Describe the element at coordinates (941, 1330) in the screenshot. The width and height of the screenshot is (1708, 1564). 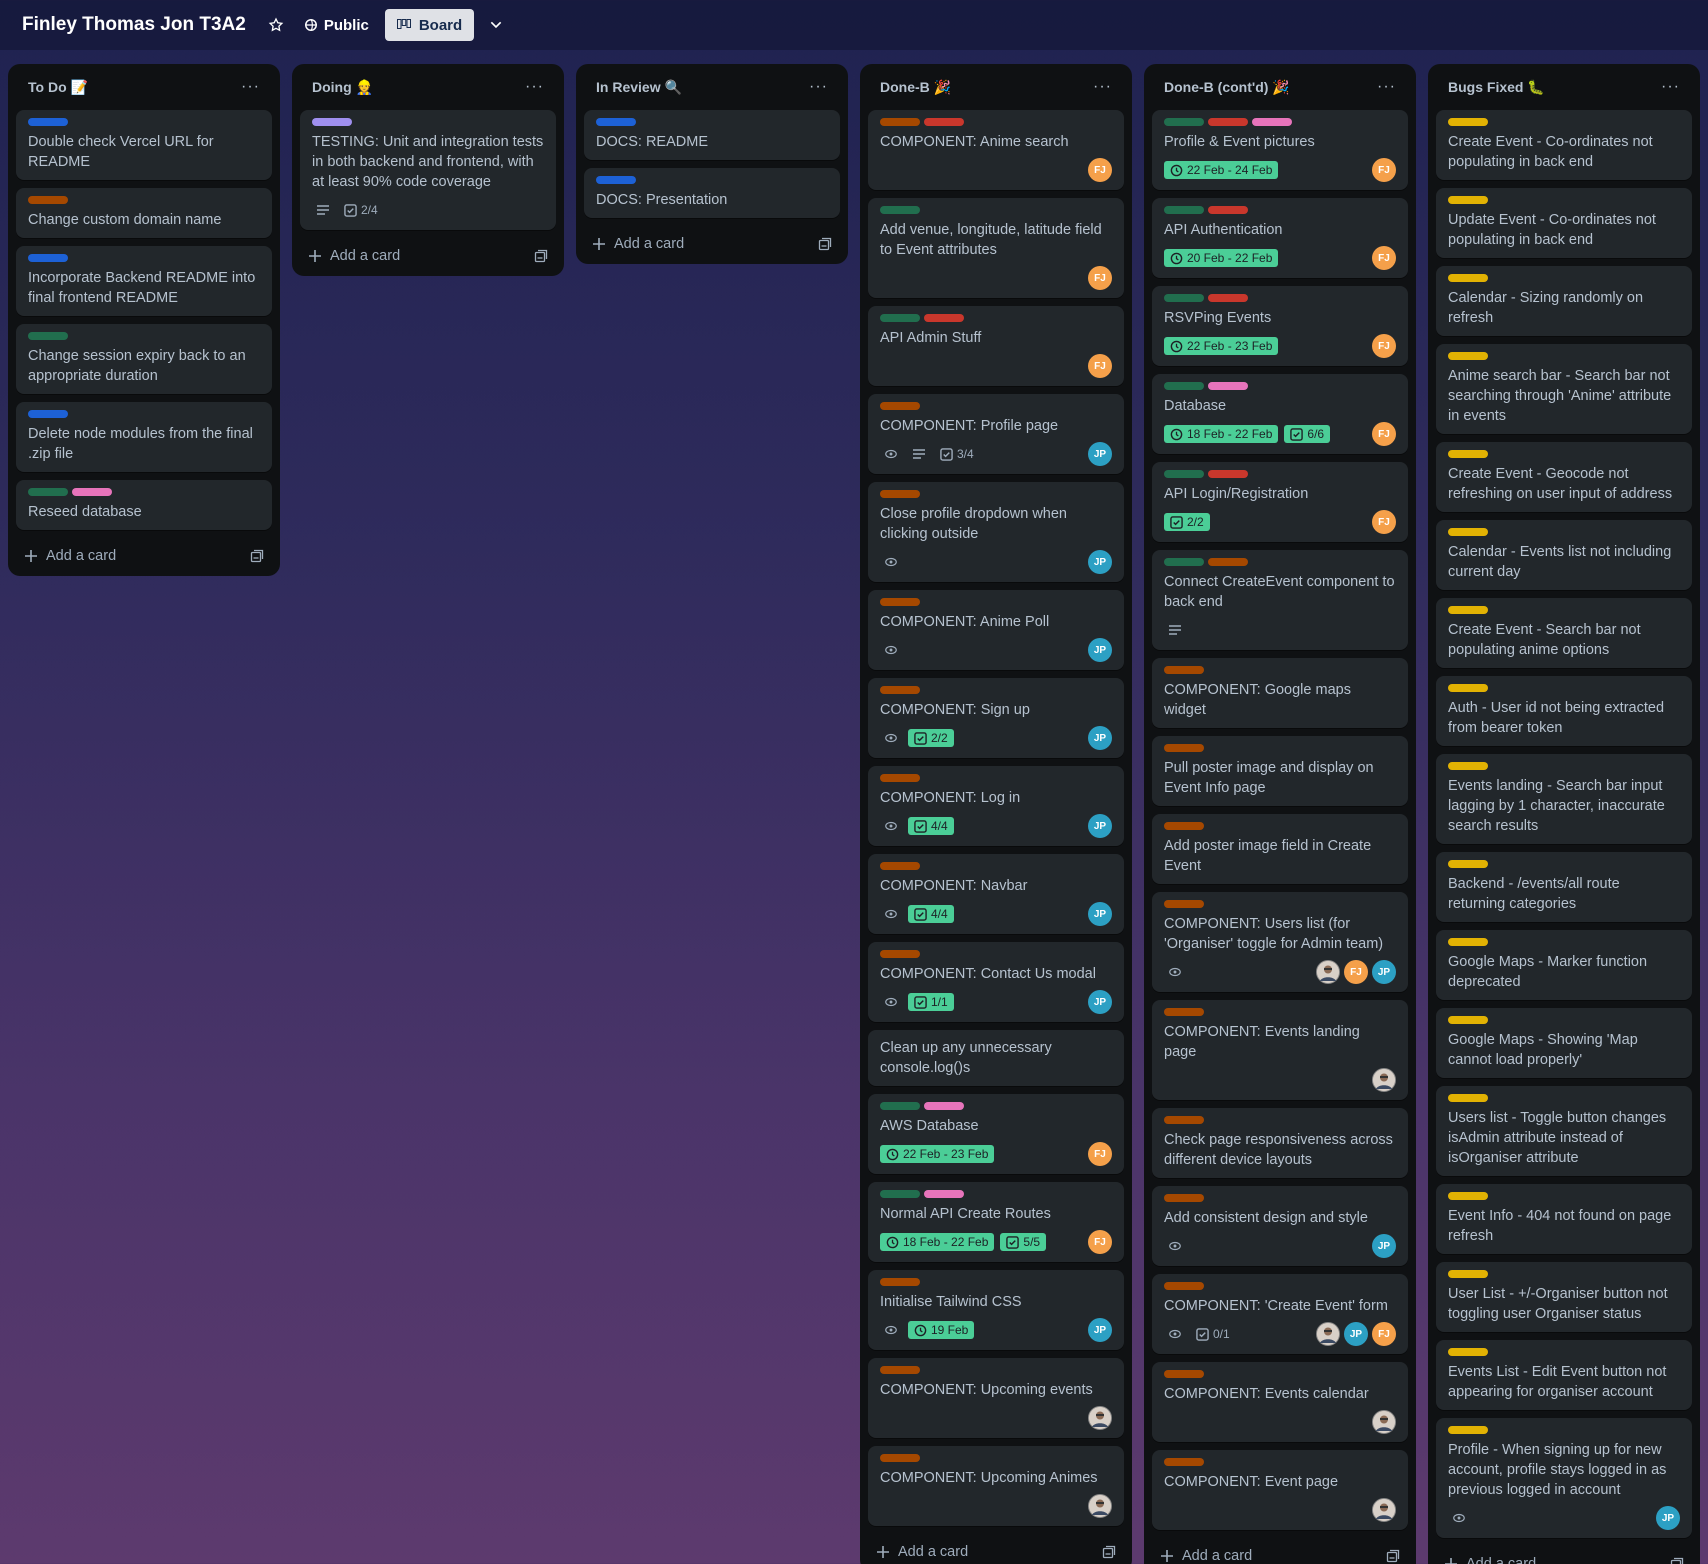
I see `due-date-badge: 19 Feb` at that location.